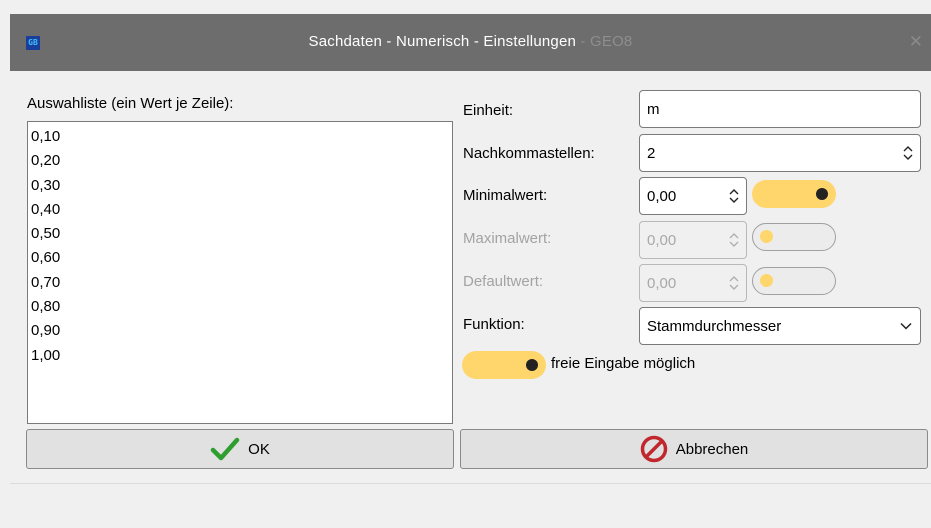 The image size is (931, 528). Describe the element at coordinates (225, 449) in the screenshot. I see `checkmark-icon` at that location.